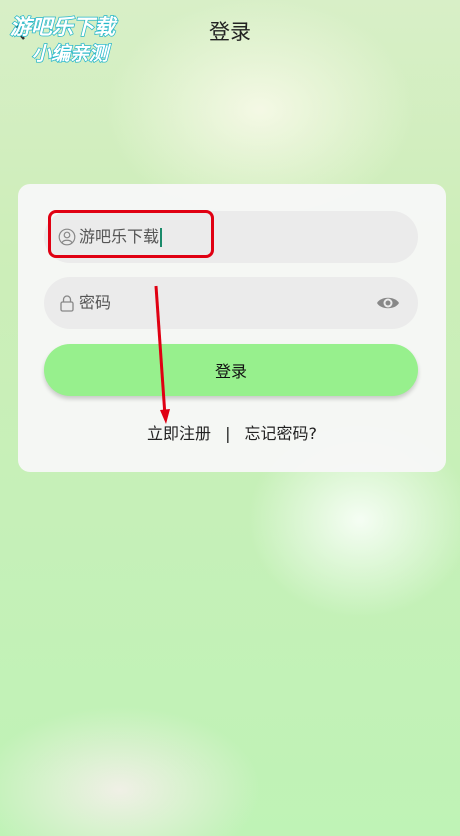 This screenshot has height=836, width=460. I want to click on svg-text: 小编亲测, so click(72, 54).